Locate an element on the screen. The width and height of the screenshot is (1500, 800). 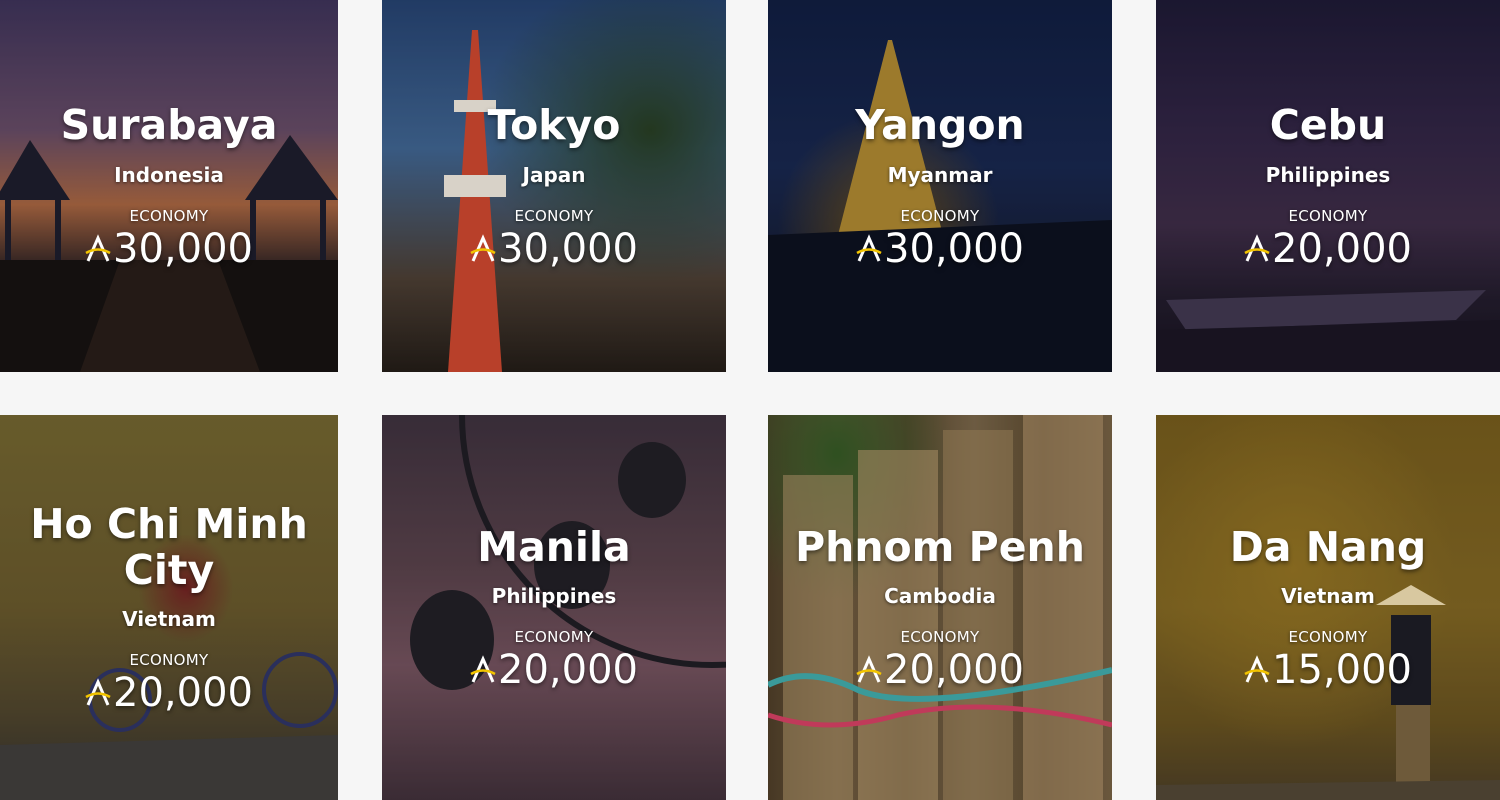
country-name: Japan is located at coordinates (554, 174).